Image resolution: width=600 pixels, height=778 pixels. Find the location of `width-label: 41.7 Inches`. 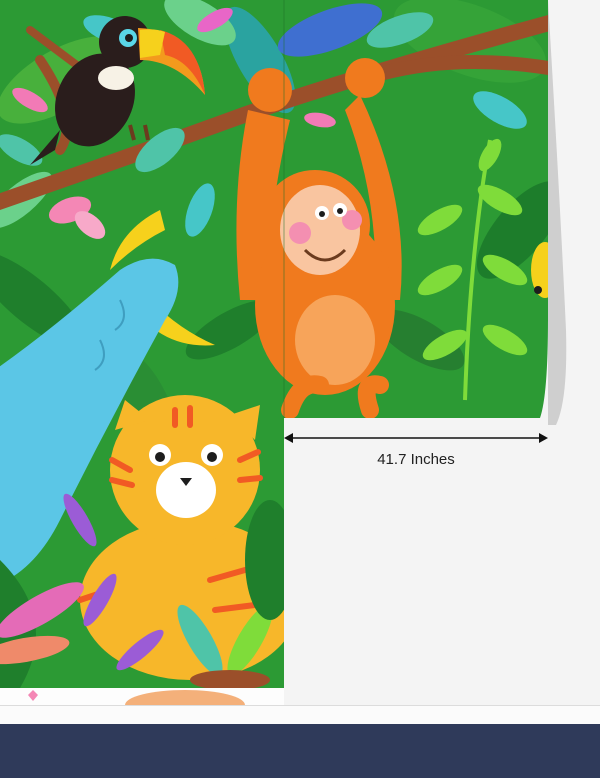

width-label: 41.7 Inches is located at coordinates (416, 459).